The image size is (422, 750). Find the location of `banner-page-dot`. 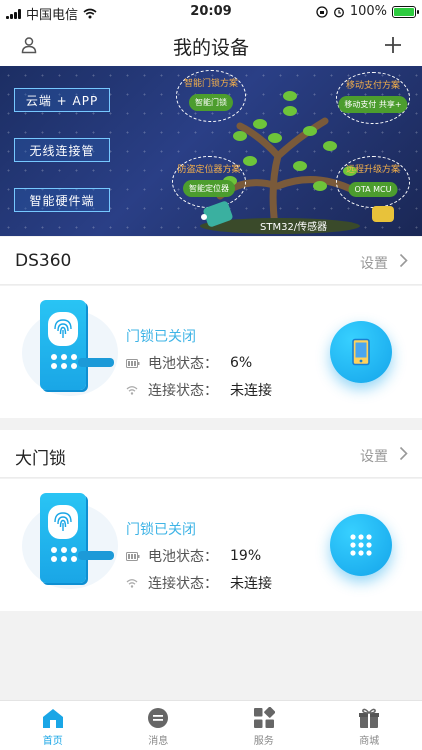

banner-page-dot is located at coordinates (204, 217).